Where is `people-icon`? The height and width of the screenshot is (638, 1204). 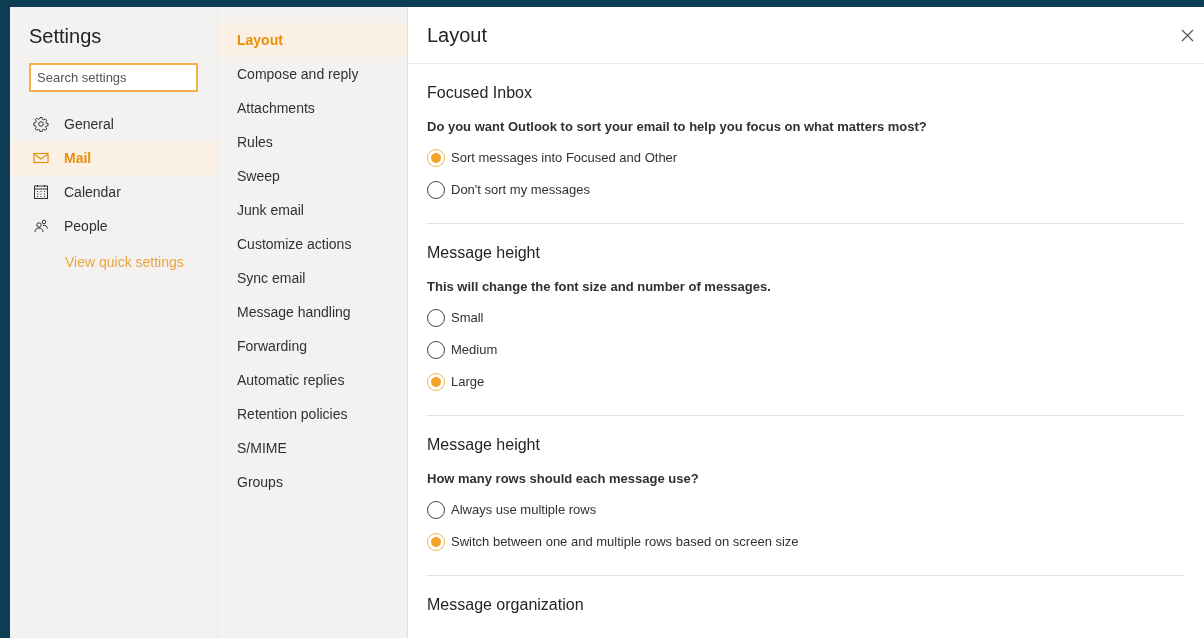 people-icon is located at coordinates (41, 226).